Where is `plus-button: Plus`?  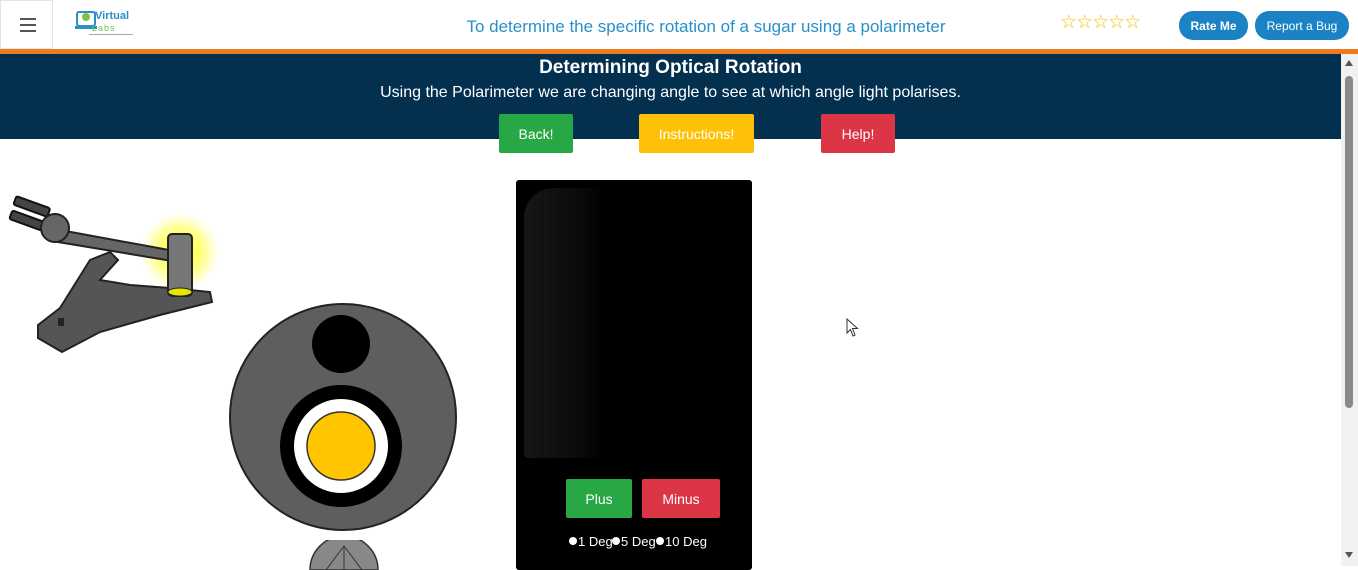 plus-button: Plus is located at coordinates (599, 498).